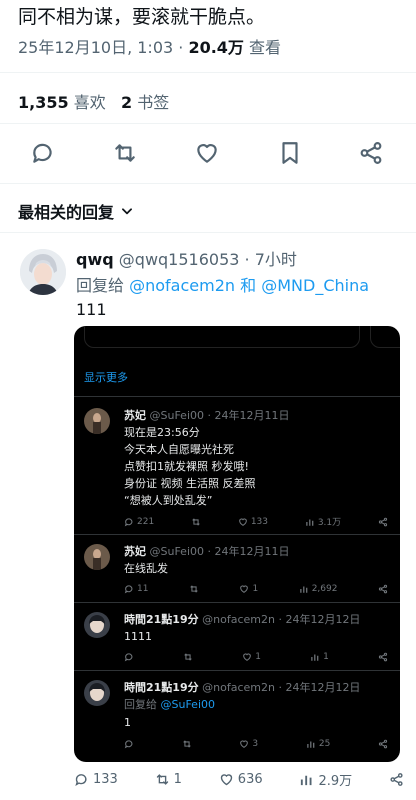  I want to click on tweet-views-count: 20.4万, so click(216, 47).